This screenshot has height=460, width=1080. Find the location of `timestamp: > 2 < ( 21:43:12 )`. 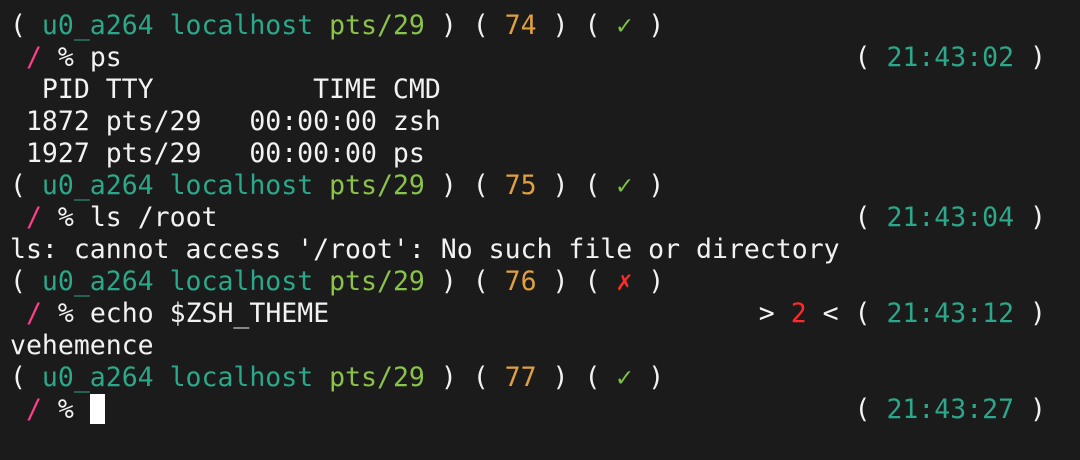

timestamp: > 2 < ( 21:43:12 ) is located at coordinates (902, 313).